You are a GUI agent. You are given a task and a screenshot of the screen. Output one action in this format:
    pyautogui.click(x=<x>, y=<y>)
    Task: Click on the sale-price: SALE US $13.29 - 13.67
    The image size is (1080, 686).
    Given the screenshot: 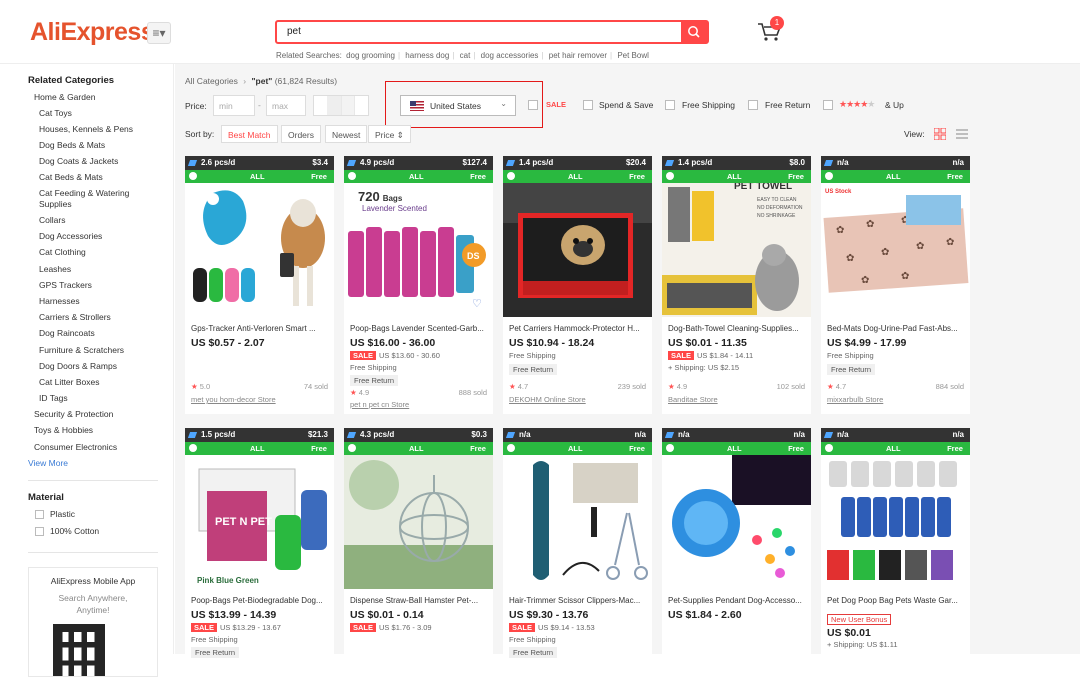 What is the action you would take?
    pyautogui.click(x=236, y=627)
    